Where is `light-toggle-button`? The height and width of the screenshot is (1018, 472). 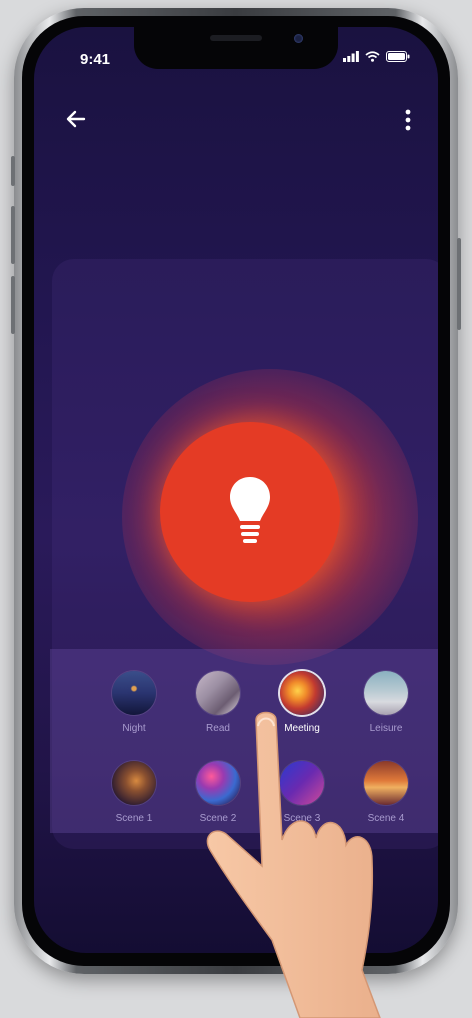 light-toggle-button is located at coordinates (250, 512).